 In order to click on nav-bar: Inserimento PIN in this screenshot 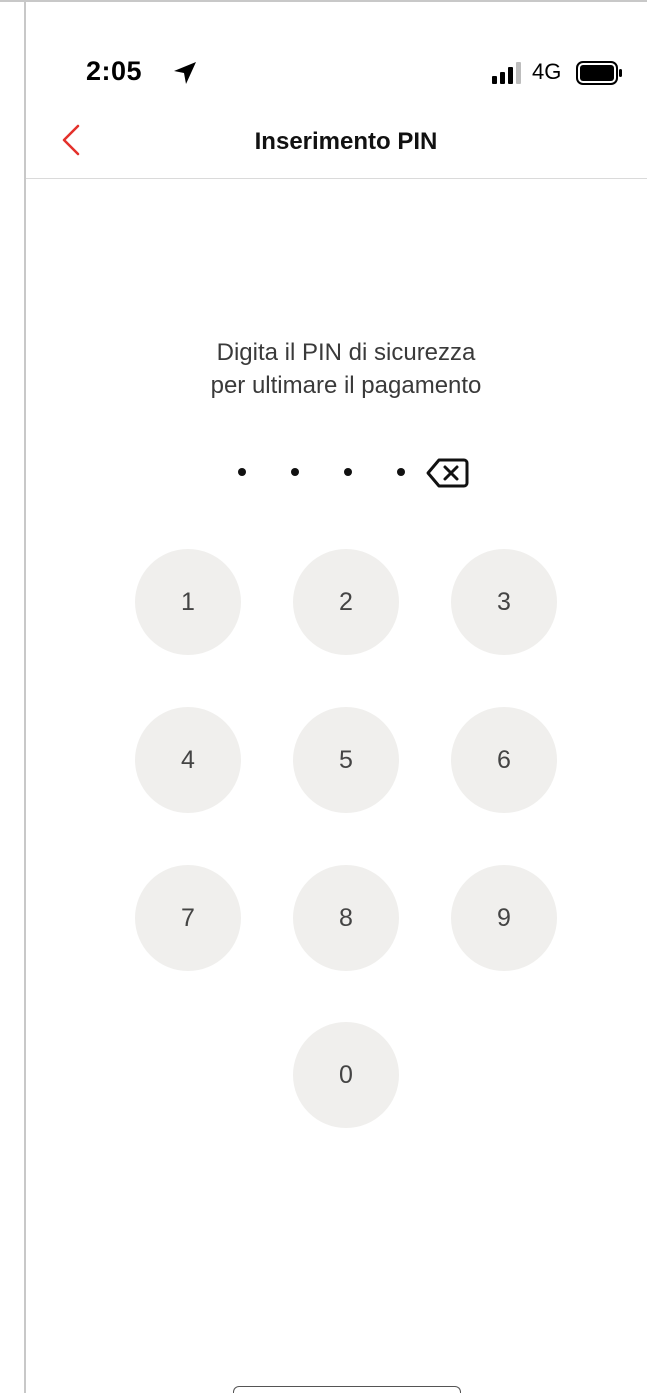, I will do `click(336, 141)`.